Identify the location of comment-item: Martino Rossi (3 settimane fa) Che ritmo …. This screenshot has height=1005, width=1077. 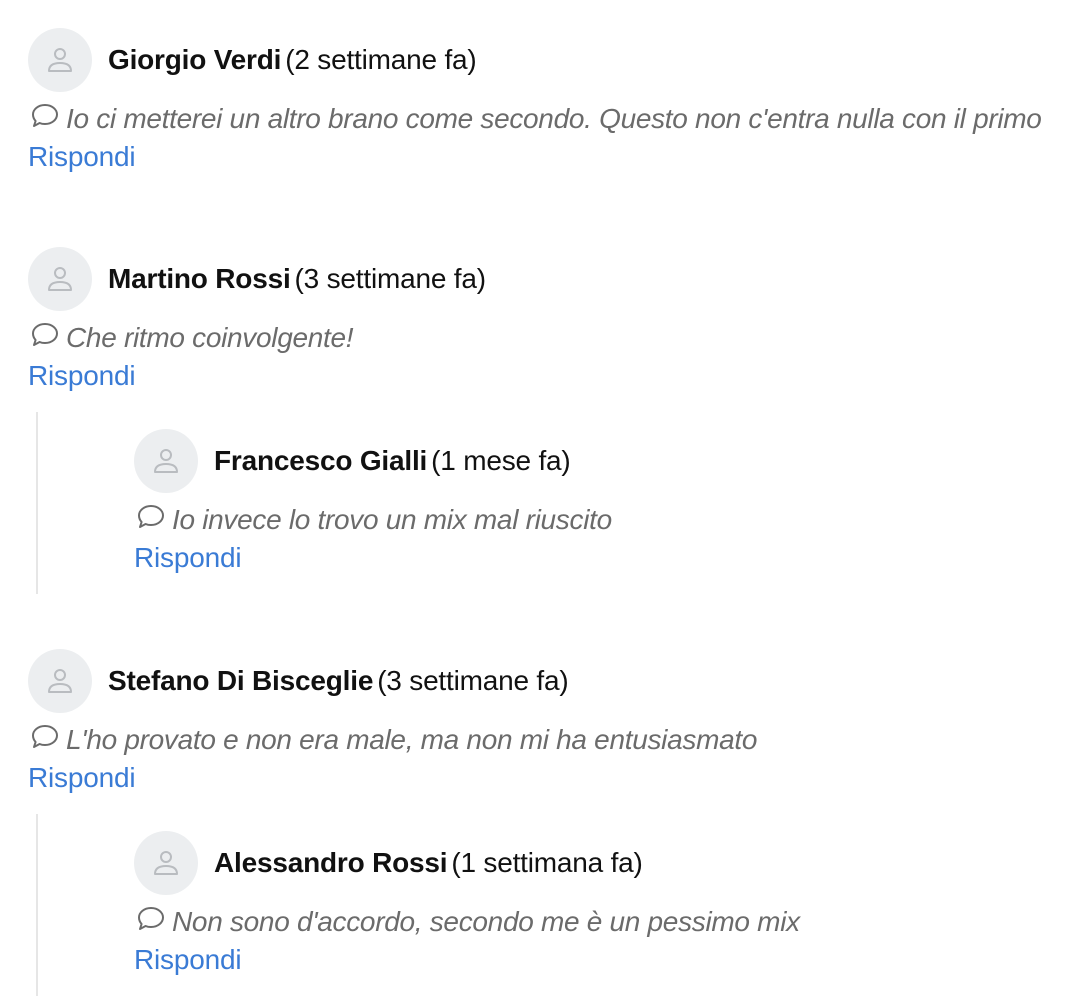
(257, 321).